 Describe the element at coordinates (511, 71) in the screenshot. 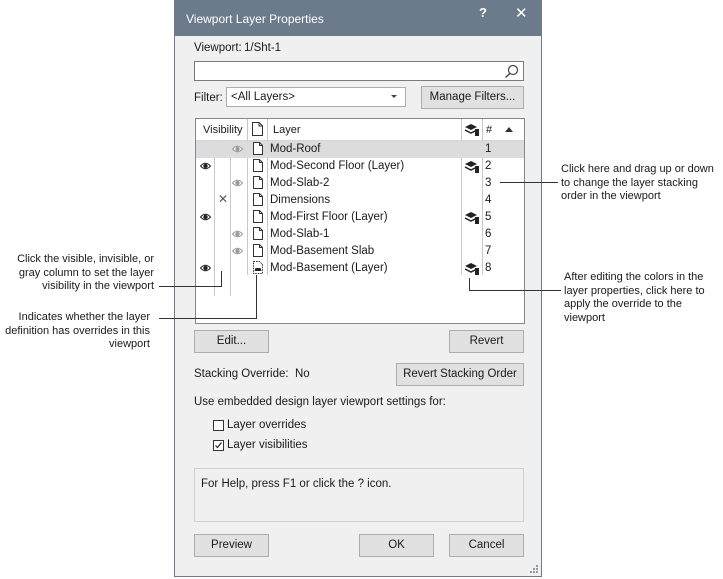

I see `search-icon` at that location.